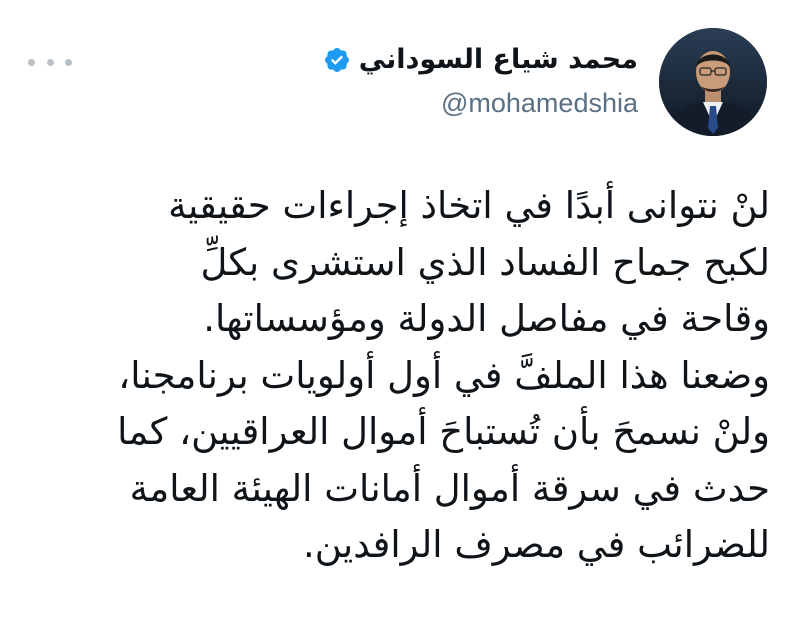 The image size is (800, 628). What do you see at coordinates (485, 262) in the screenshot?
I see `tweet-text-line: لكبح جماح الفساد الذي استشرى بكلِّ` at bounding box center [485, 262].